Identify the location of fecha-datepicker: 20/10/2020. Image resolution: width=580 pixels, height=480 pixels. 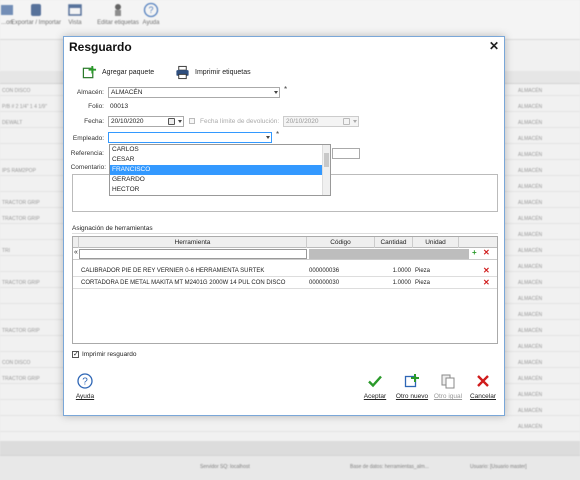
(146, 121).